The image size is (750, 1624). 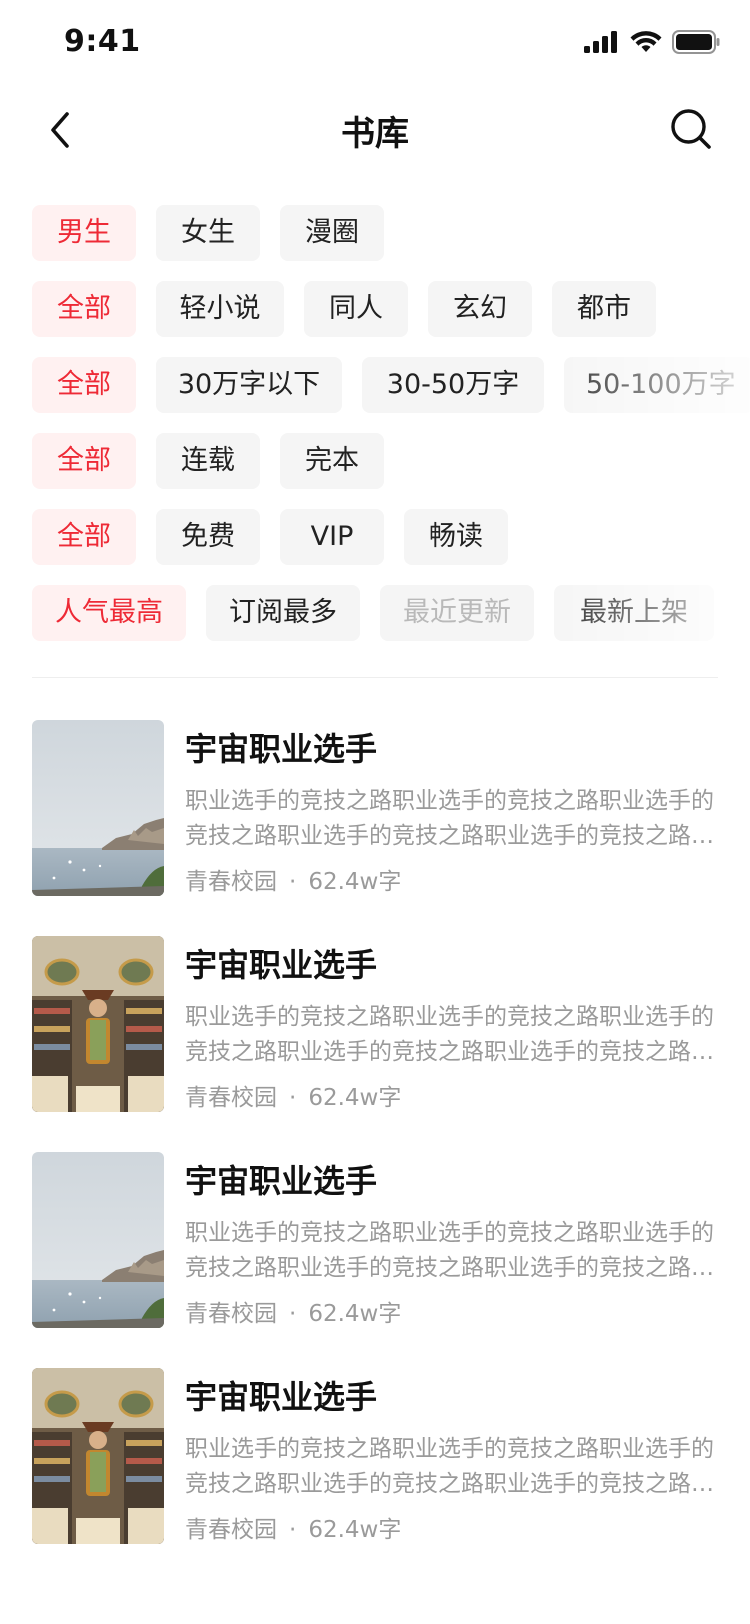 I want to click on search-icon, so click(x=691, y=131).